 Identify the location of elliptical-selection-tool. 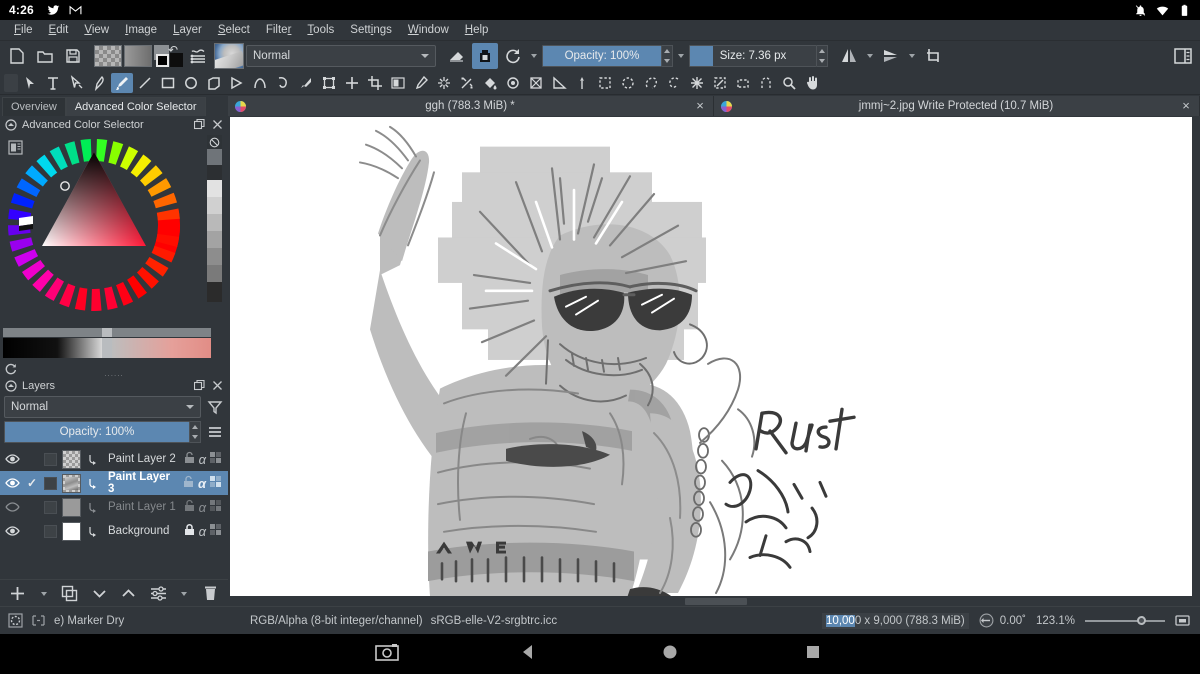
(628, 83).